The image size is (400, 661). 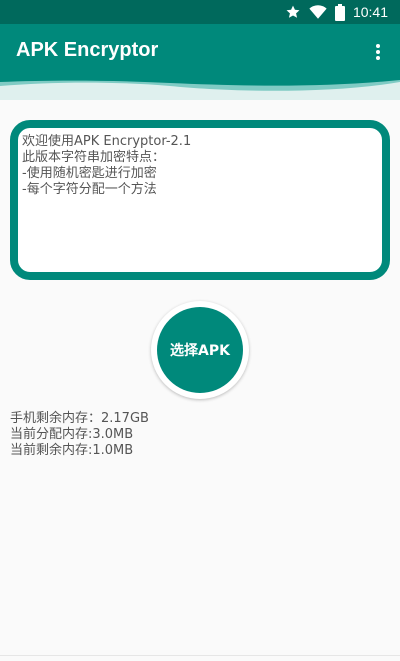 I want to click on wifi-icon, so click(x=318, y=12).